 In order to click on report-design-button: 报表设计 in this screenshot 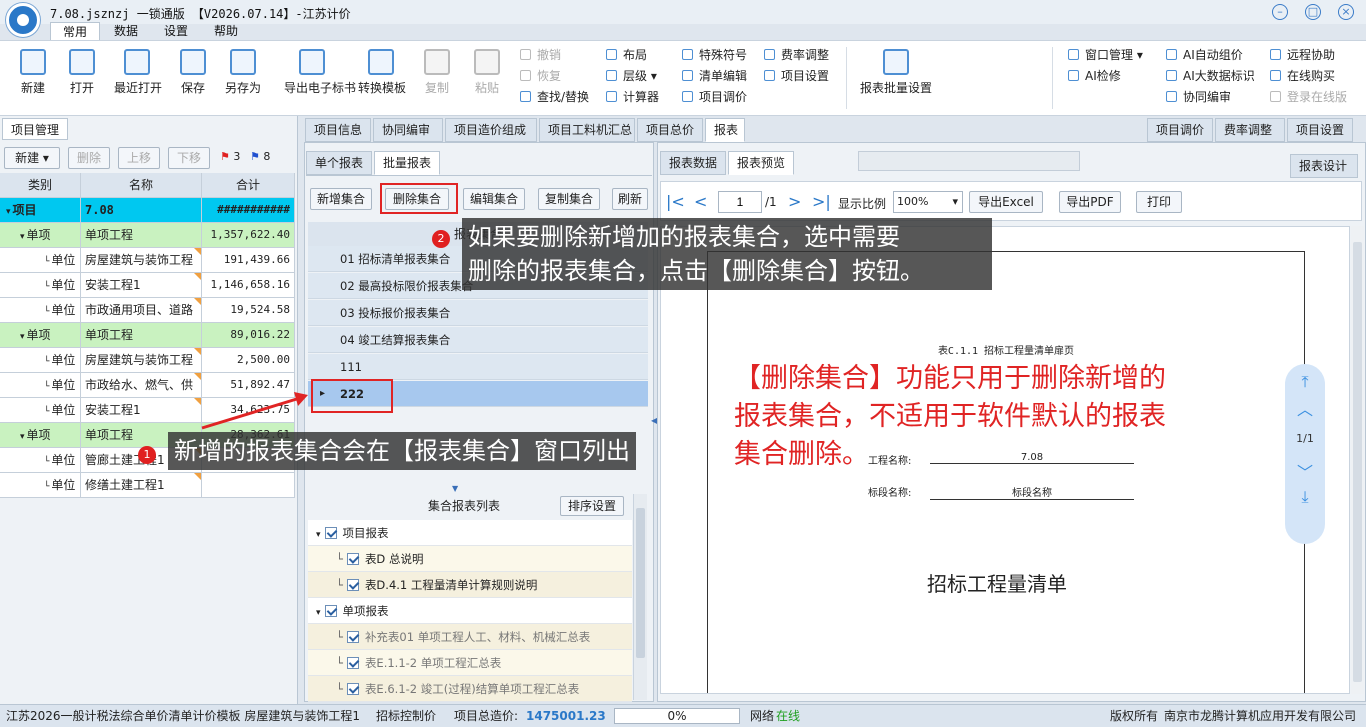, I will do `click(1324, 166)`.